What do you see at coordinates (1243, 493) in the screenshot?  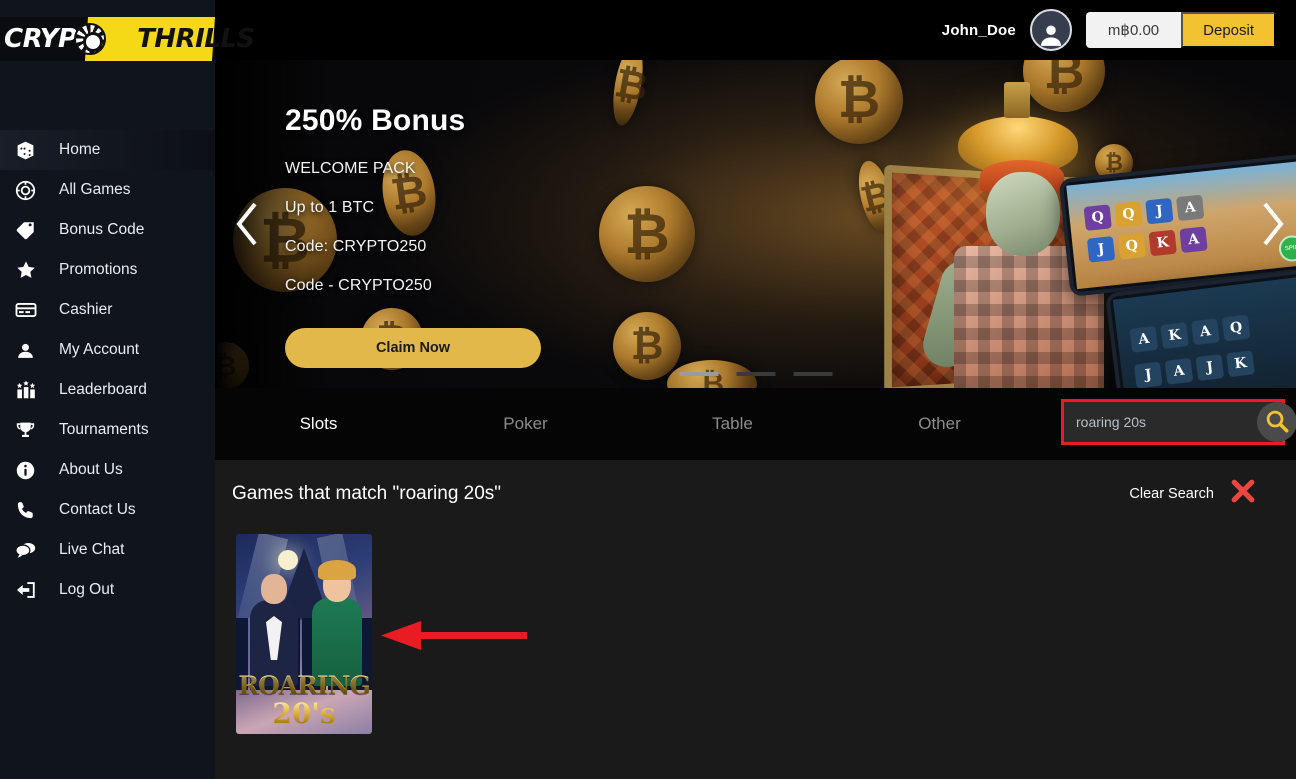 I see `close-x-icon` at bounding box center [1243, 493].